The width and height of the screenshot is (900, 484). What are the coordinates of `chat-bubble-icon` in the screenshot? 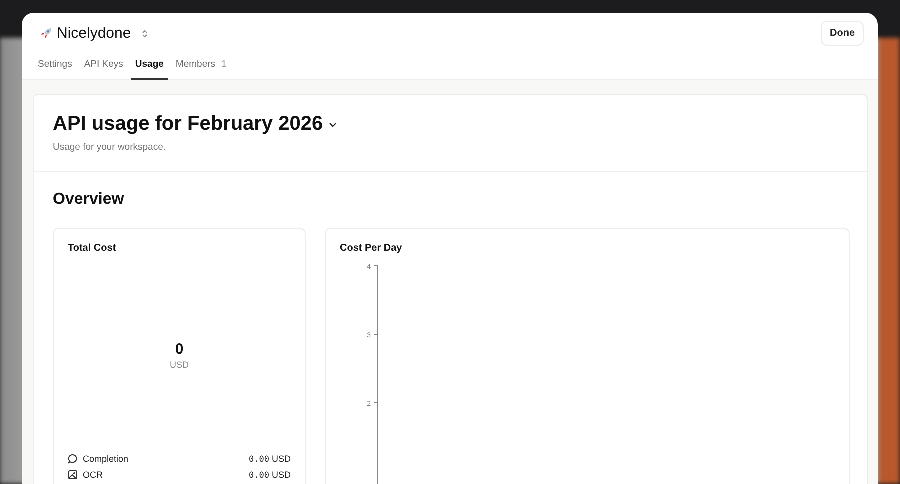 It's located at (73, 459).